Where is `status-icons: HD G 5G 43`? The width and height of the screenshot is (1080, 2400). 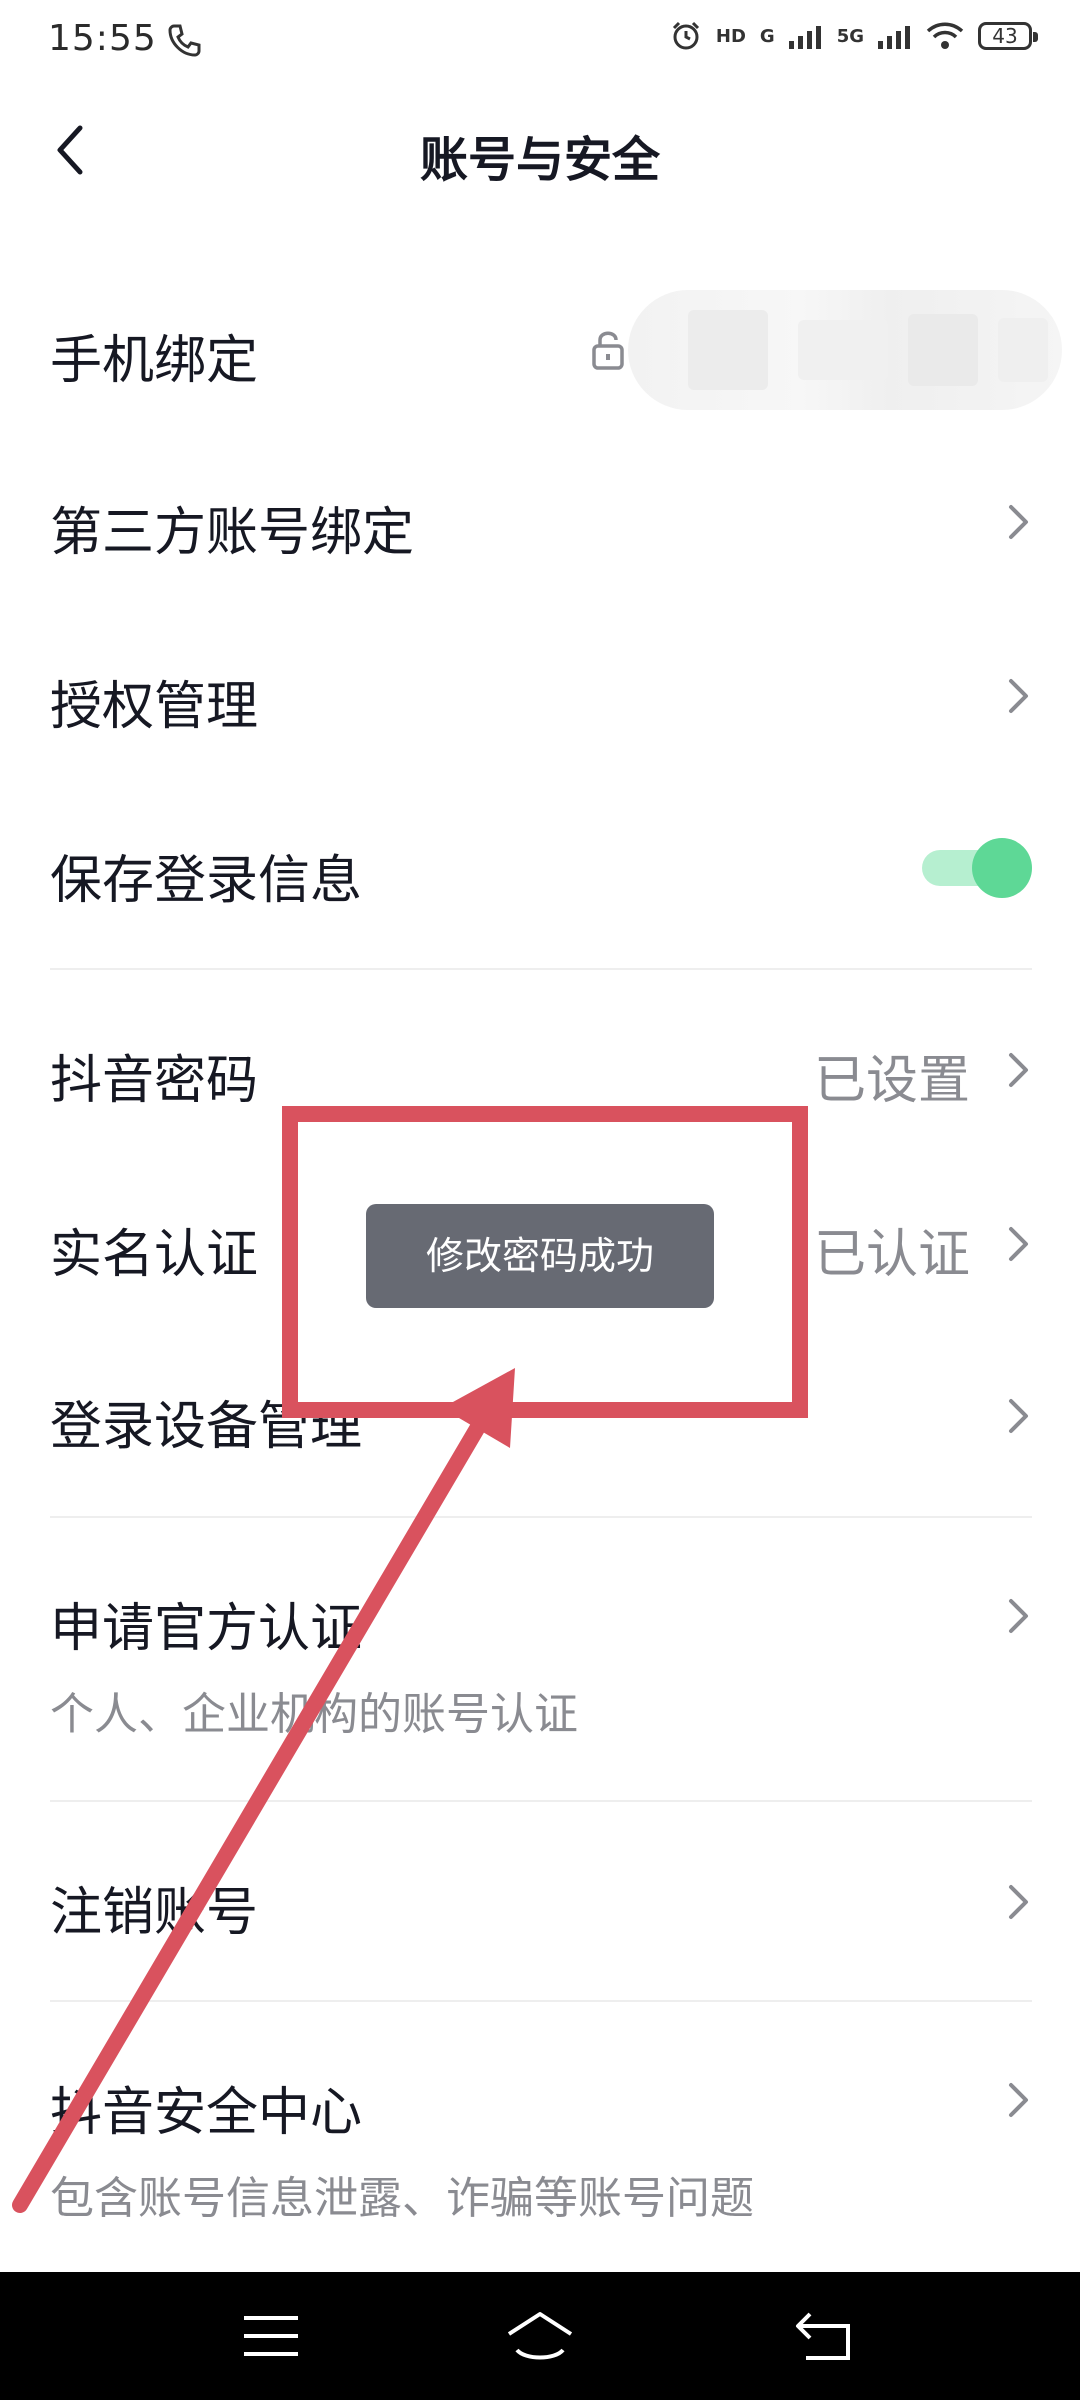
status-icons: HD G 5G 43 is located at coordinates (854, 36).